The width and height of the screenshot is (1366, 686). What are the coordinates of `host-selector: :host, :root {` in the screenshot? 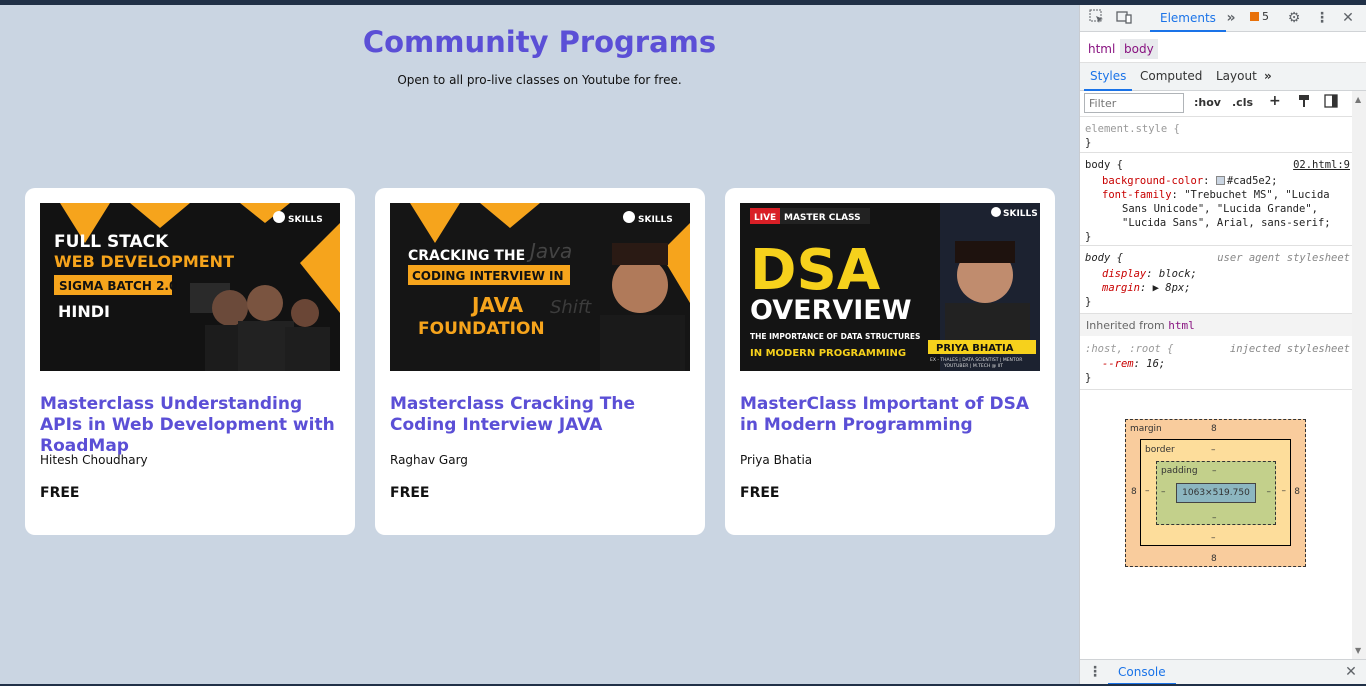 It's located at (1129, 349).